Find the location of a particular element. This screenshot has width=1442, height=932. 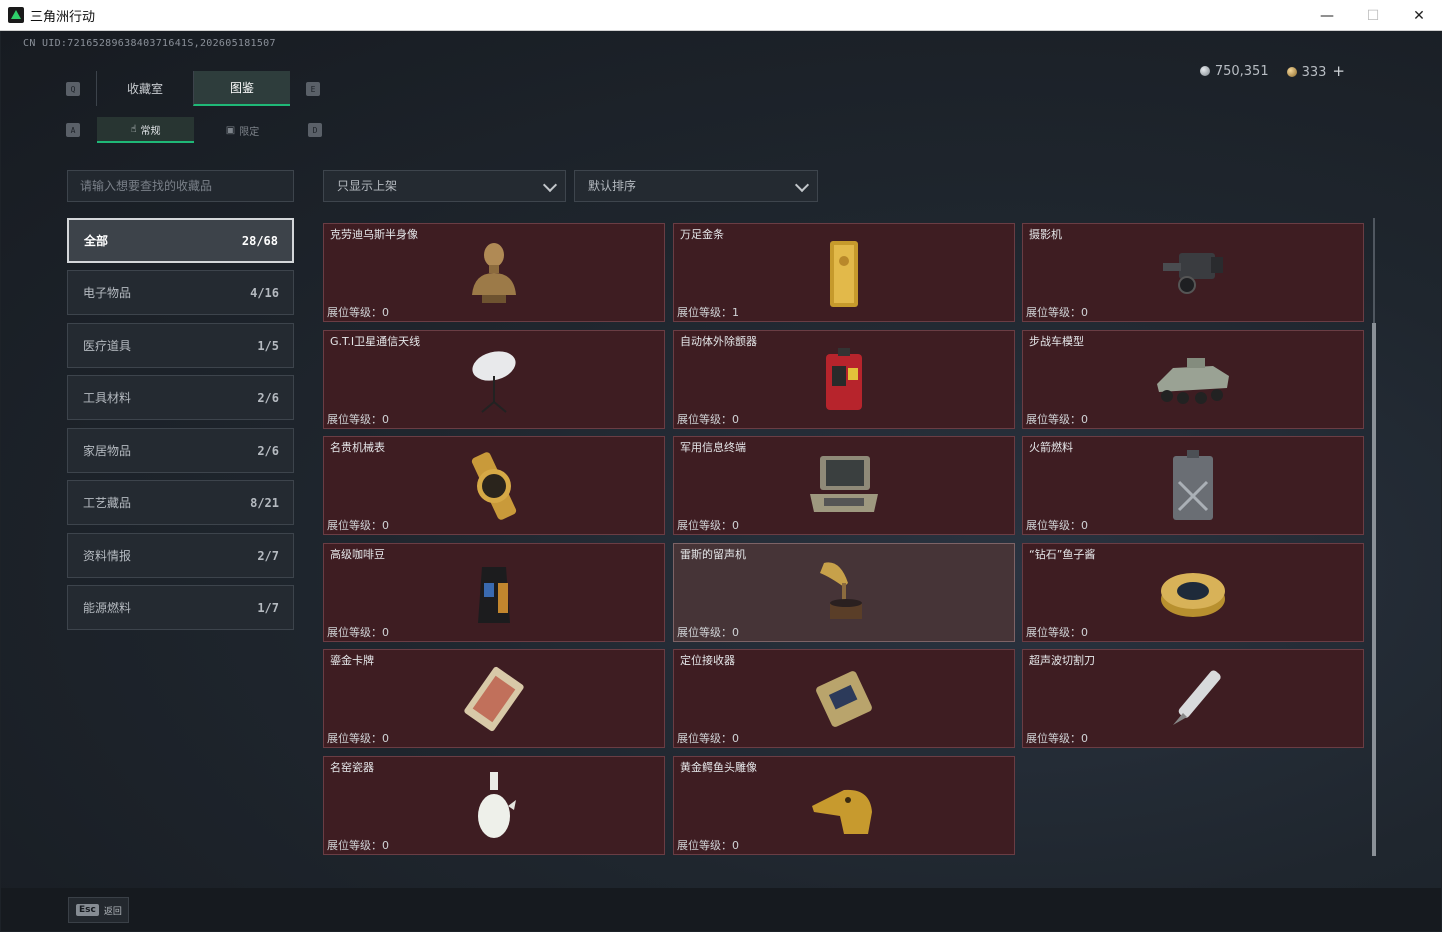

item-card: G.T.I卫星通信天线 展位等级：0 is located at coordinates (494, 379).